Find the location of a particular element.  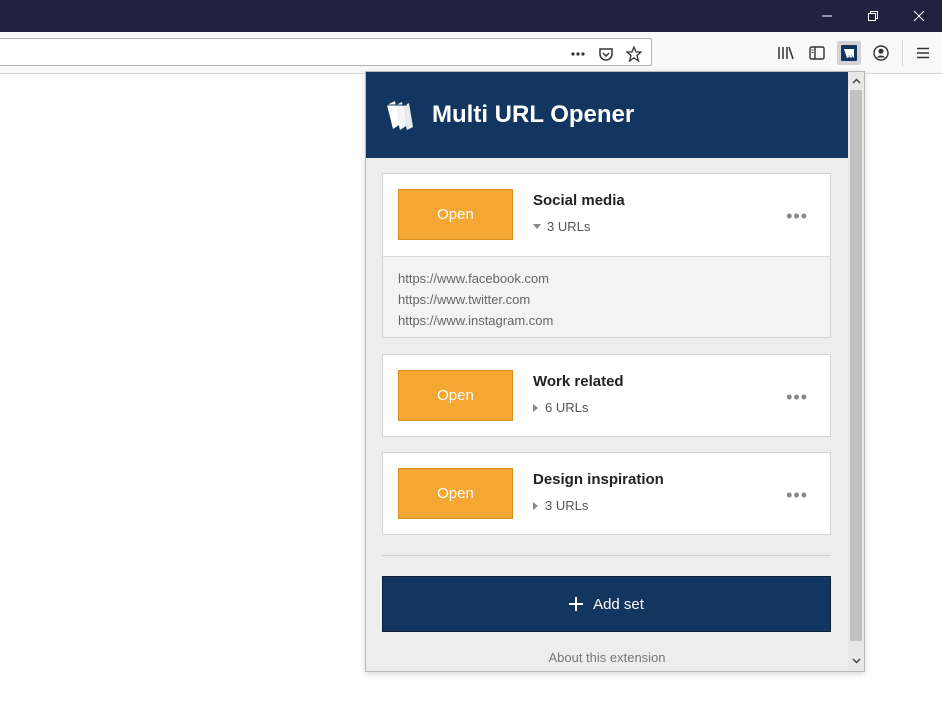

library-button is located at coordinates (786, 53).